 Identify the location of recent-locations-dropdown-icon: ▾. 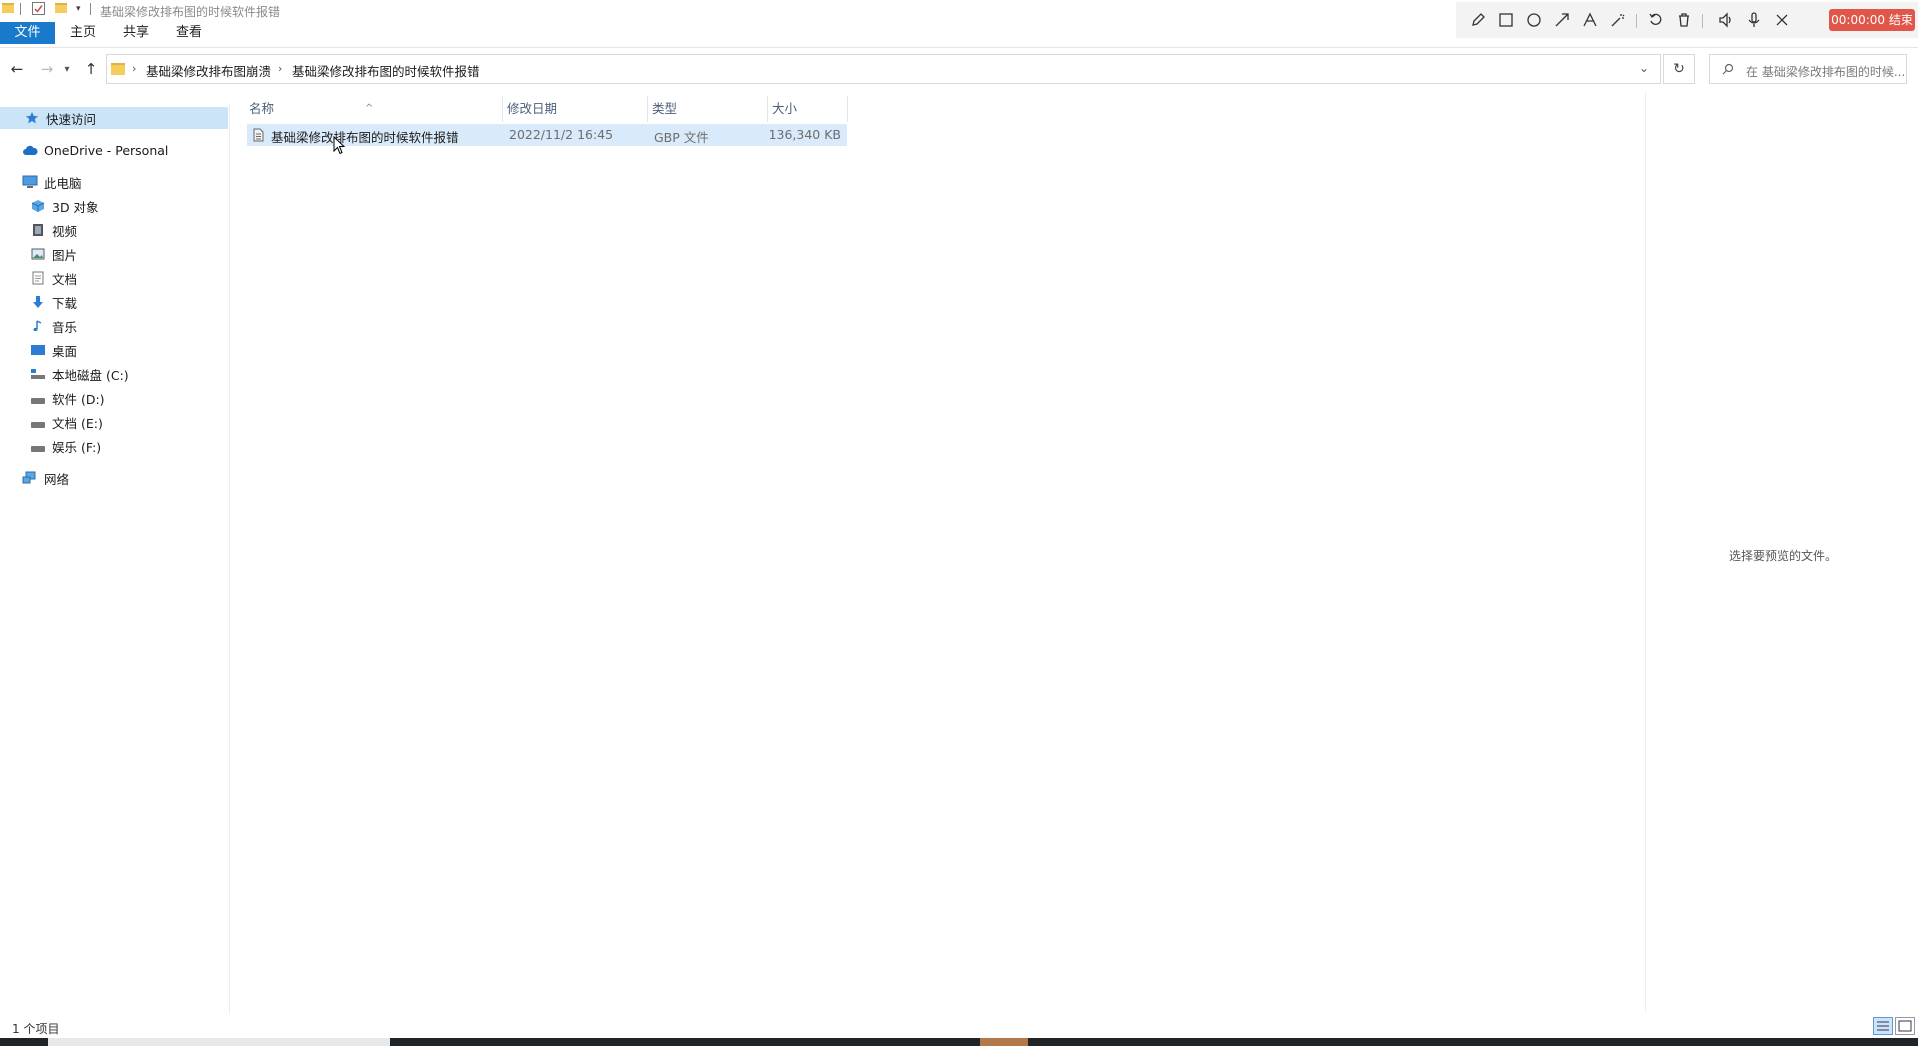
(67, 69).